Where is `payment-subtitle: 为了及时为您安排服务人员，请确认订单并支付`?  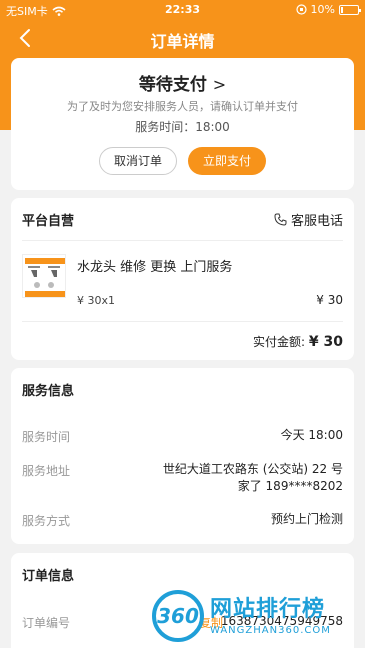 payment-subtitle: 为了及时为您安排服务人员，请确认订单并支付 is located at coordinates (182, 106).